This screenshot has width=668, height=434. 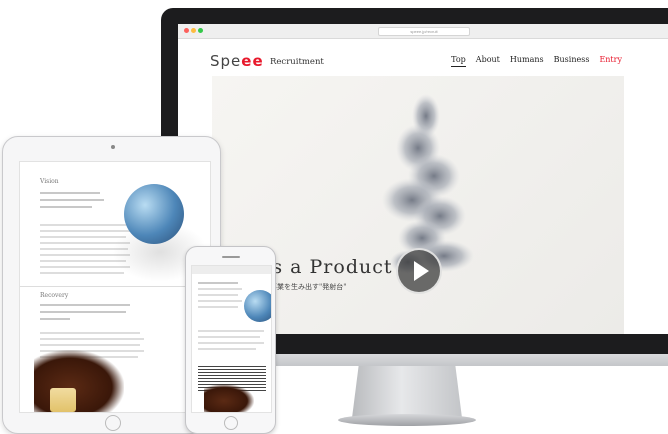 I want to click on phone-browser-bar, so click(x=231, y=270).